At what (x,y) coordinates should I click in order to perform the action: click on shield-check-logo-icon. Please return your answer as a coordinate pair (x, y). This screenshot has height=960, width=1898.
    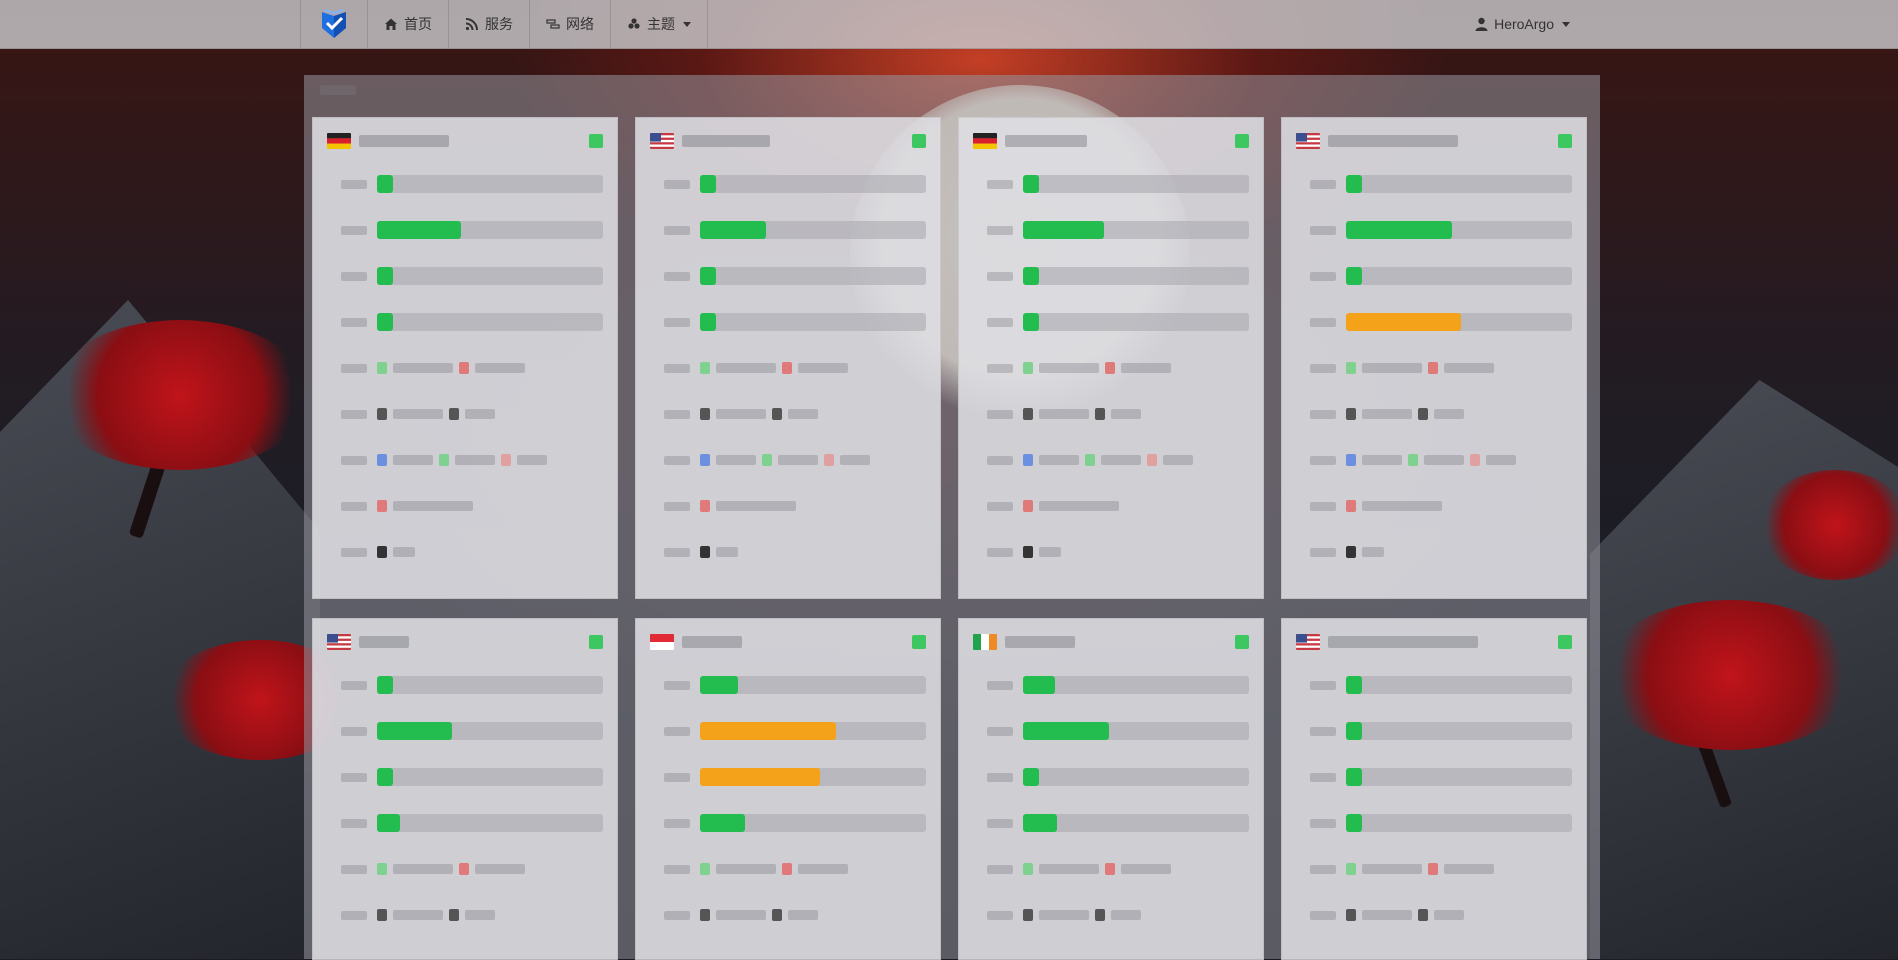
    Looking at the image, I should click on (334, 23).